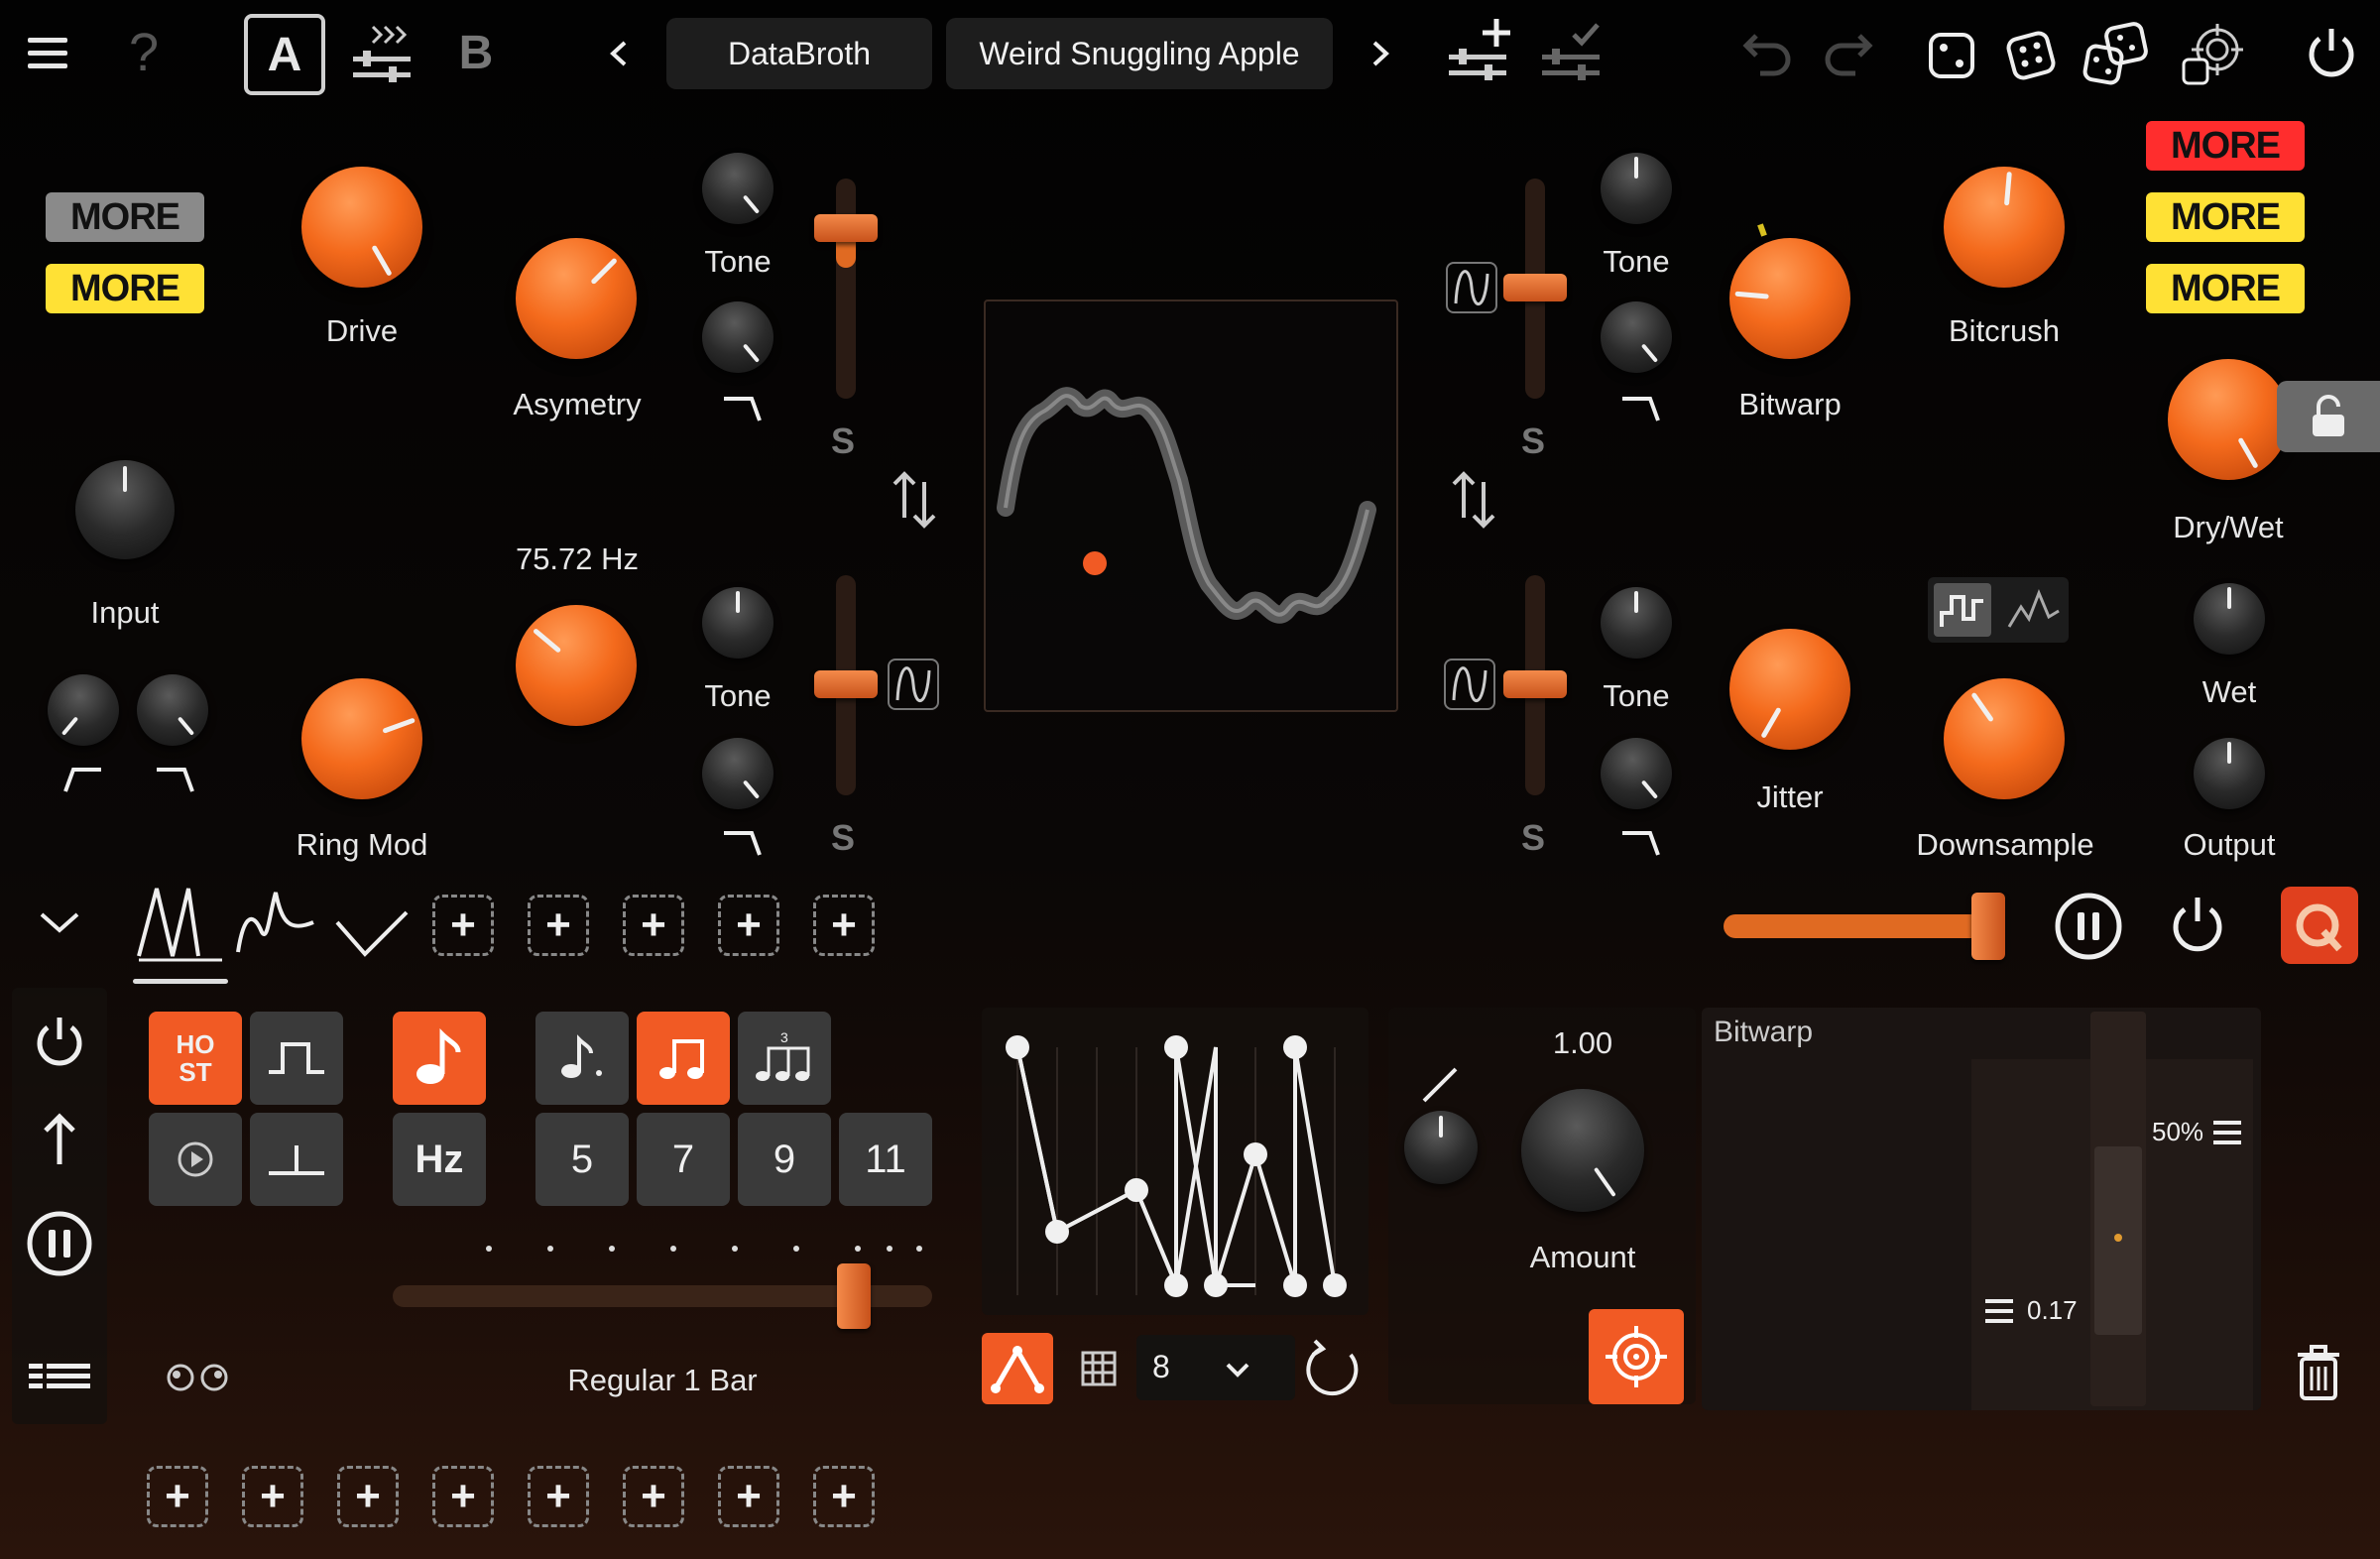  Describe the element at coordinates (439, 1058) in the screenshot. I see `note-sync-button` at that location.